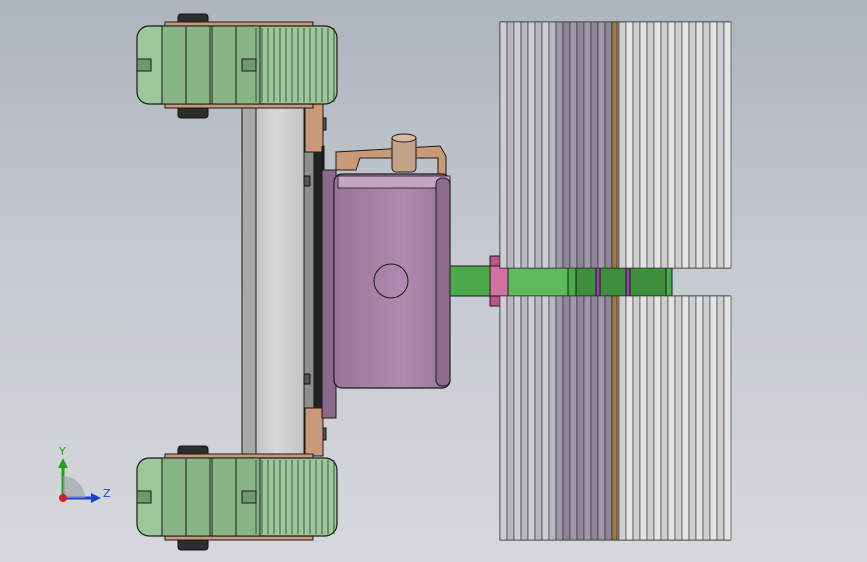 The width and height of the screenshot is (867, 562). I want to click on axis-z-label: Z, so click(107, 493).